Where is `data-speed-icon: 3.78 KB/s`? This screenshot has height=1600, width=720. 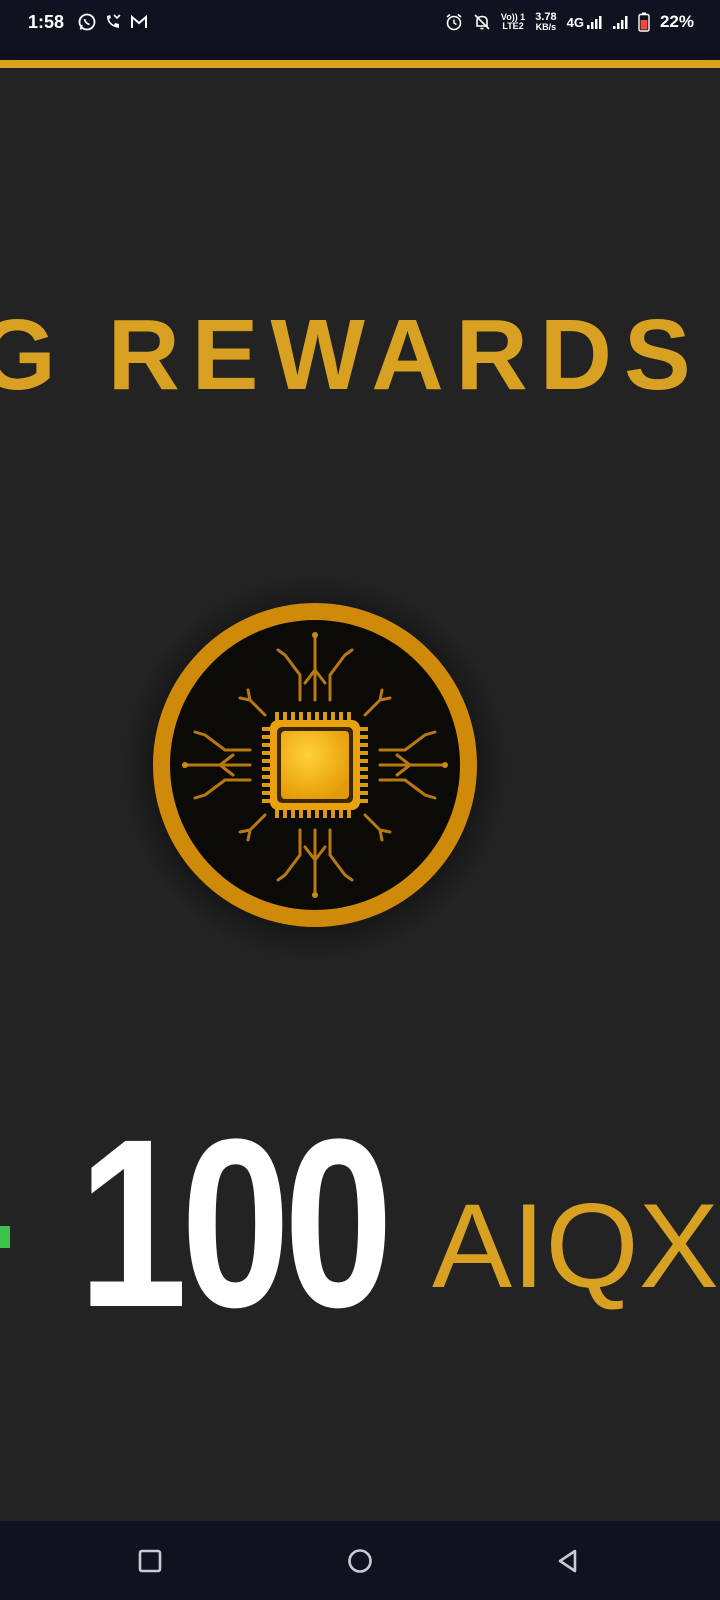
data-speed-icon: 3.78 KB/s is located at coordinates (545, 22).